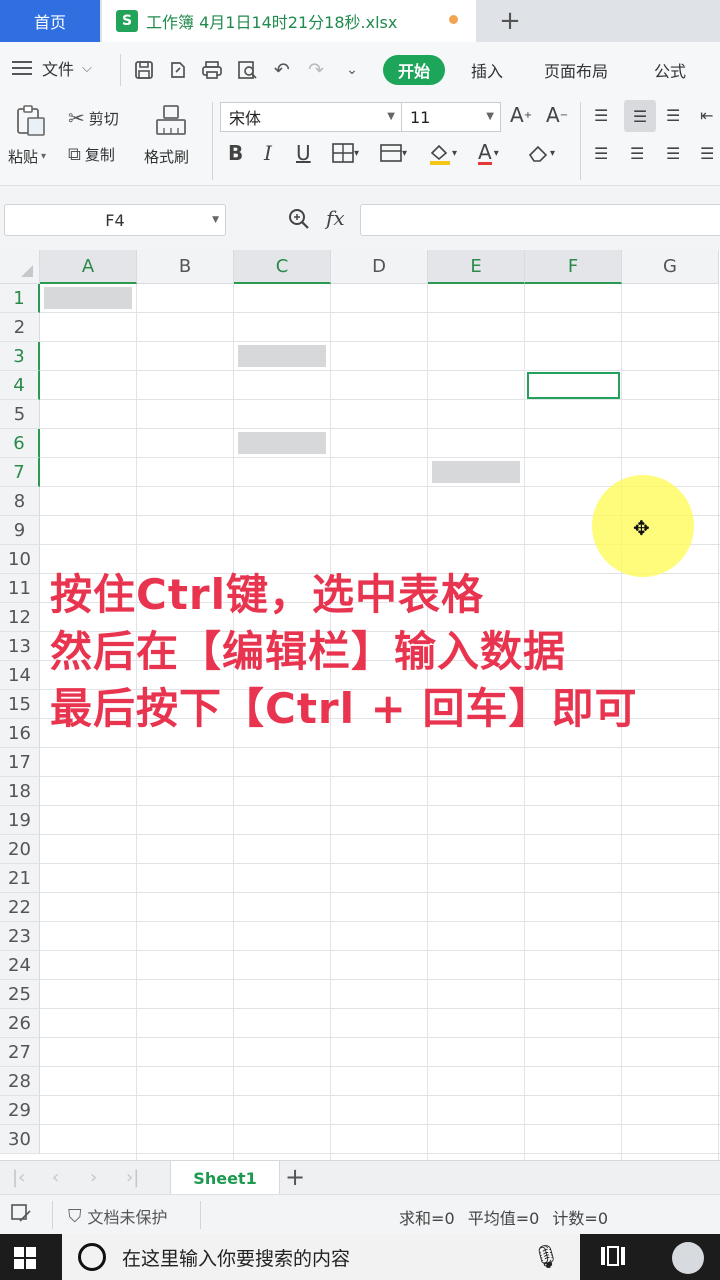 This screenshot has height=1280, width=720. Describe the element at coordinates (20, 1110) in the screenshot. I see `row-header-29: 29` at that location.